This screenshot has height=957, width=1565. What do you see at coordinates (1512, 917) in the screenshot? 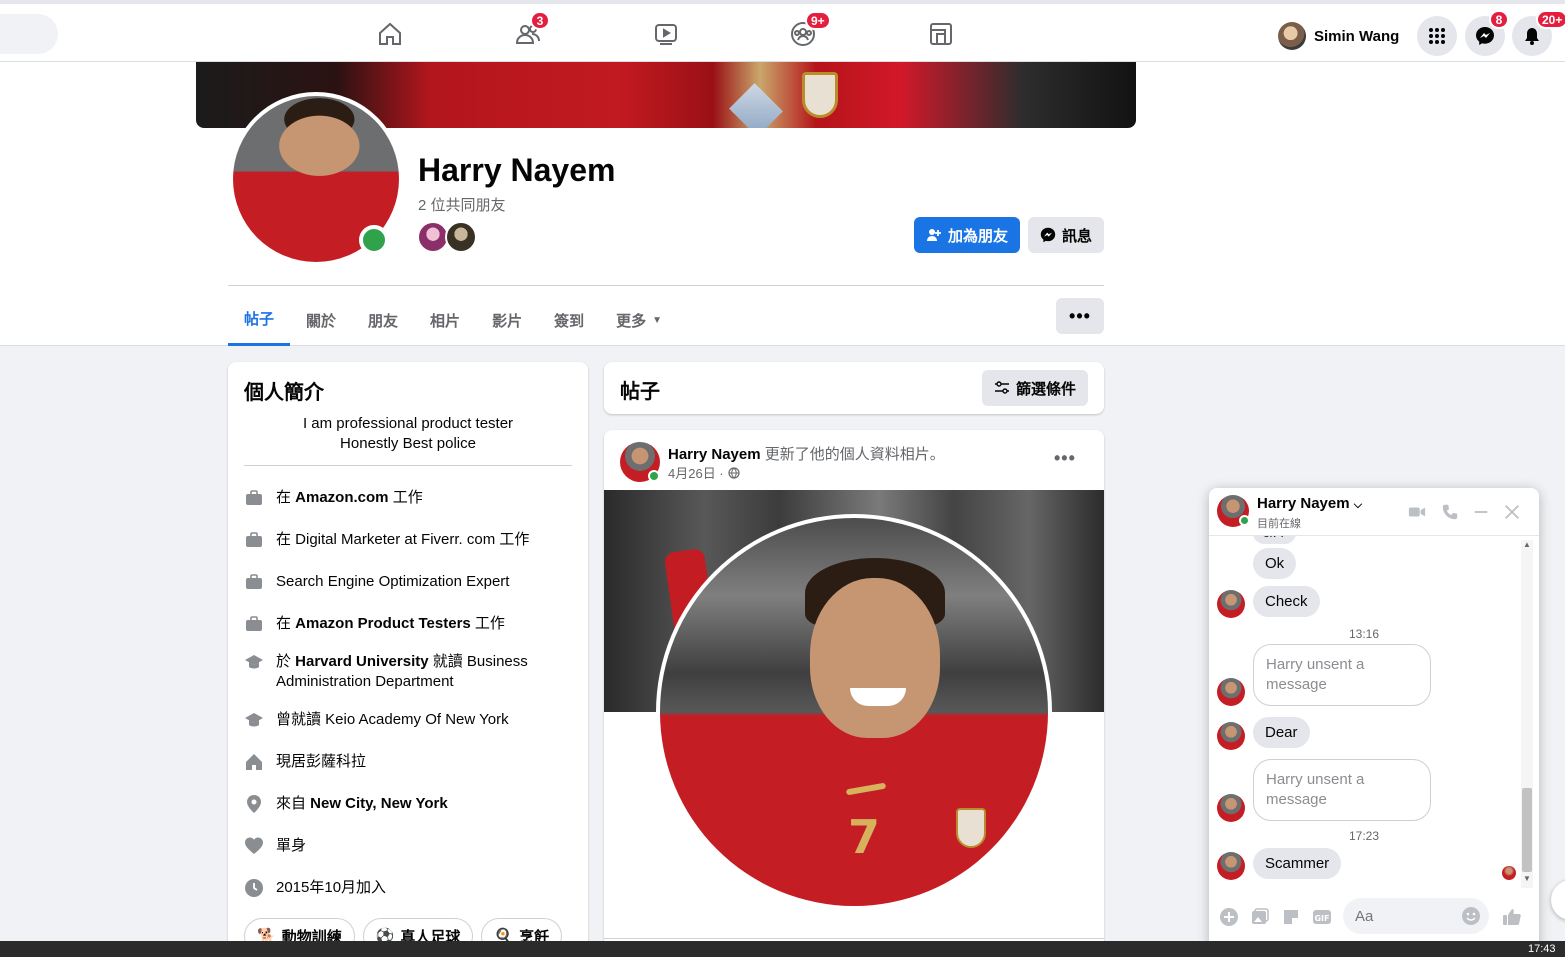
I see `like-button` at bounding box center [1512, 917].